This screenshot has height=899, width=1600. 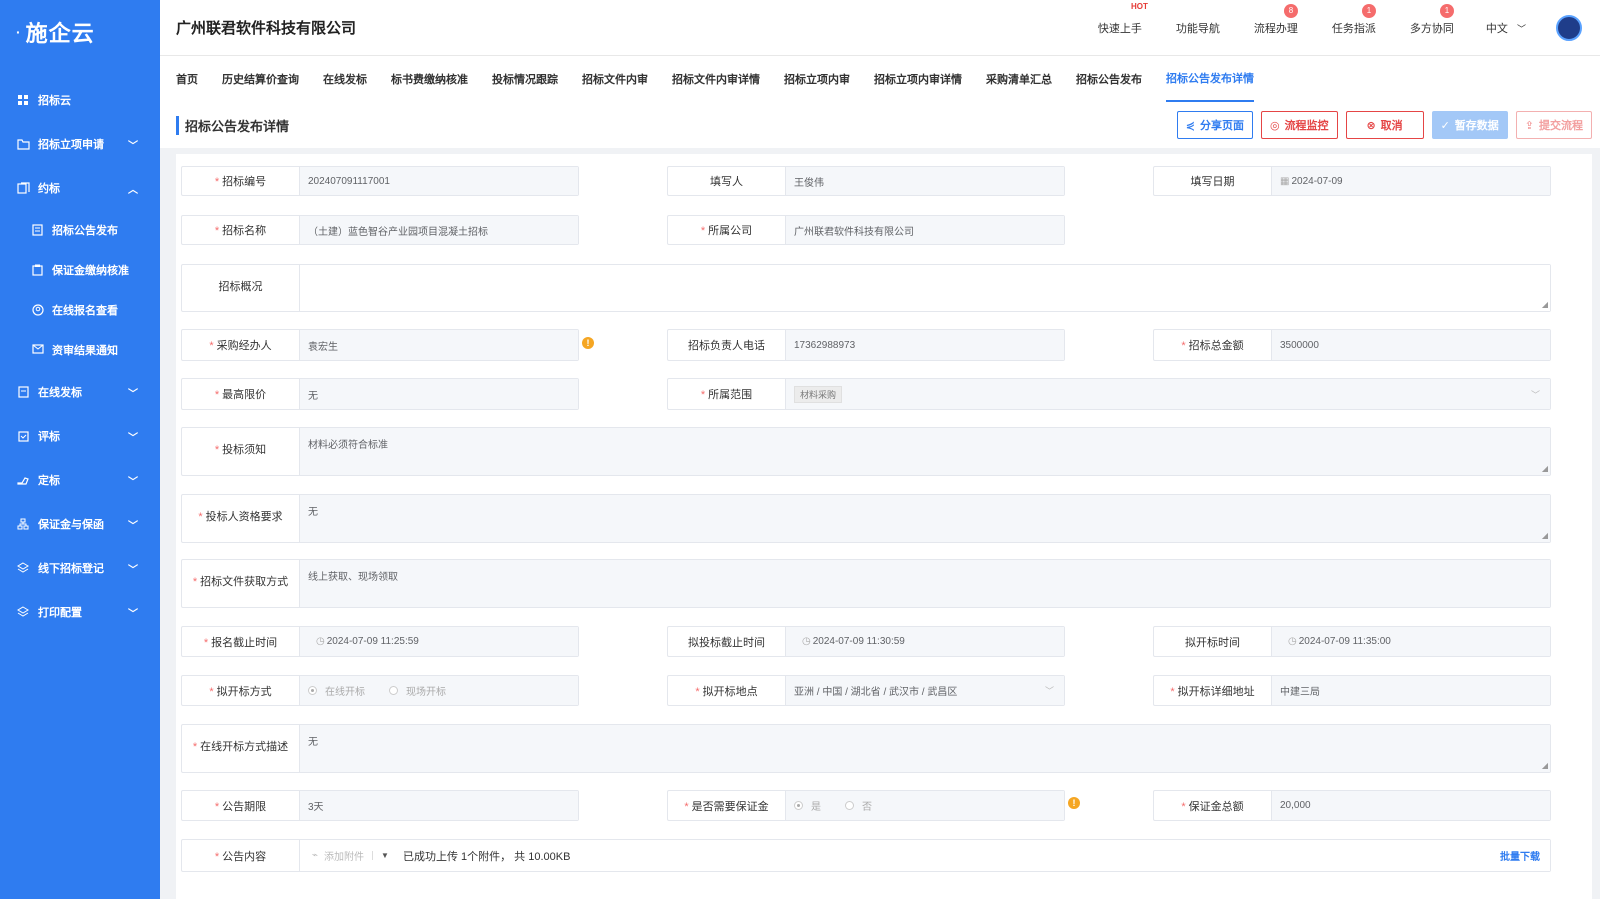 I want to click on sidebar-subitem-qualify-notice: 资审结果通知, so click(x=80, y=350).